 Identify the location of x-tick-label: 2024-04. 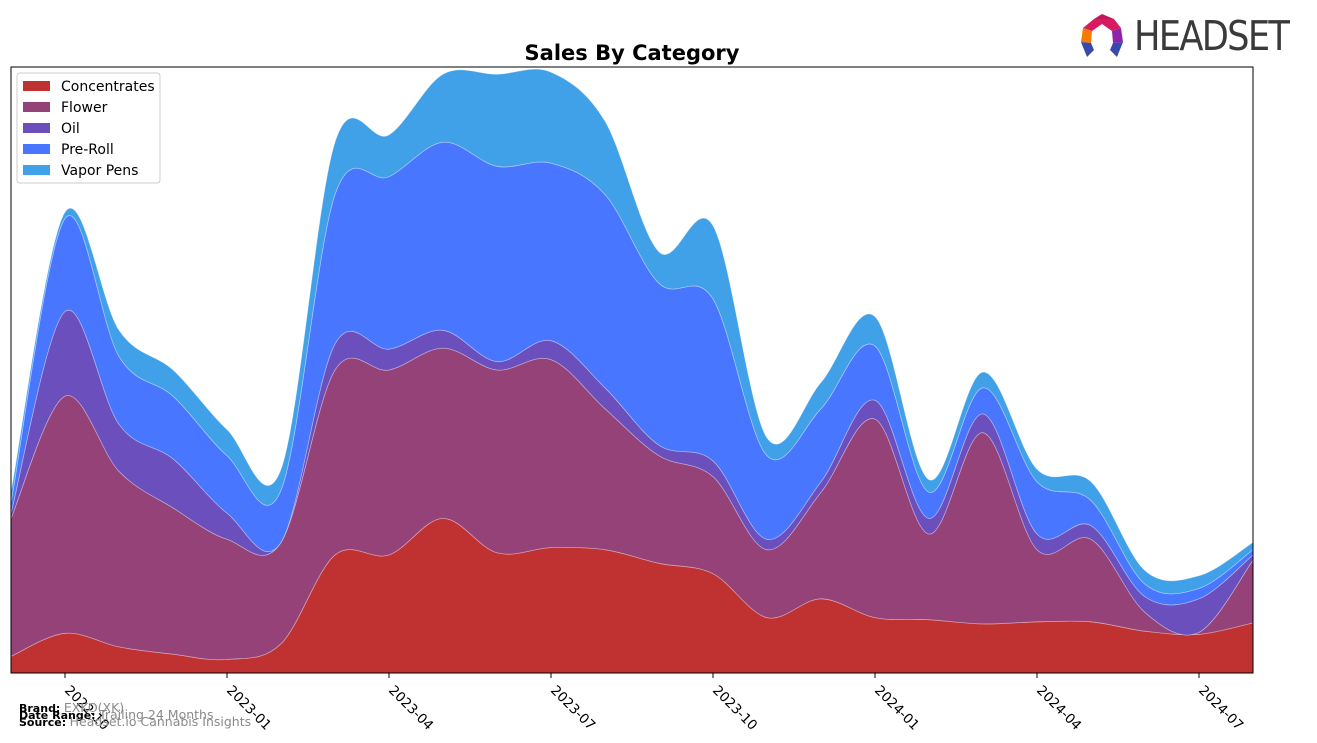
(1058, 708).